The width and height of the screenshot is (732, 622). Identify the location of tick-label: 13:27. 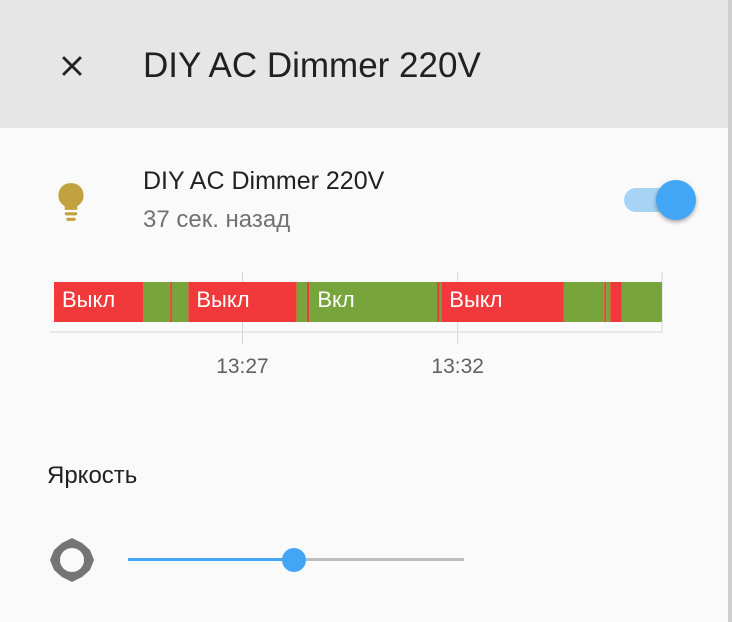
(242, 366).